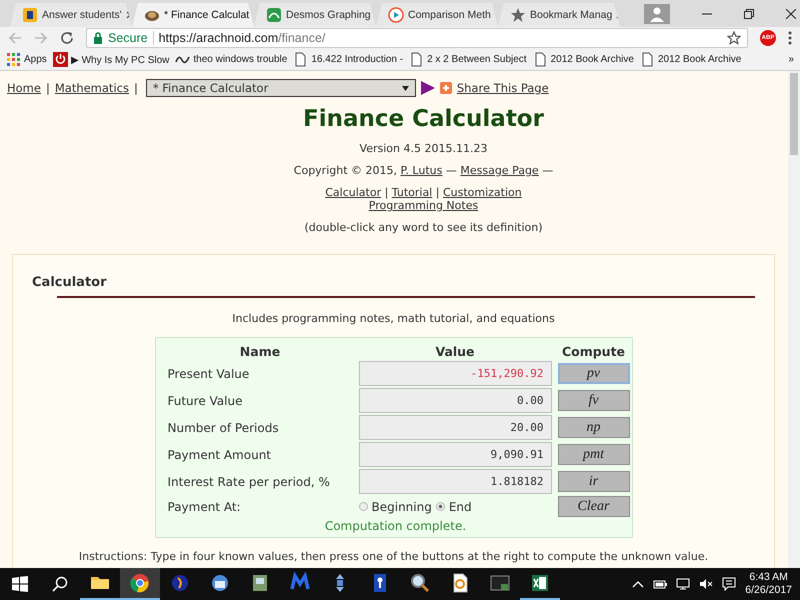 This screenshot has height=600, width=800. I want to click on clock-date: 6/26/2017, so click(768, 590).